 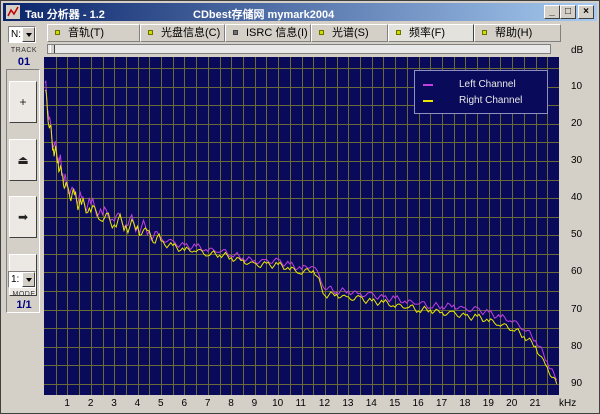 What do you see at coordinates (577, 160) in the screenshot?
I see `y-tick-label: 30` at bounding box center [577, 160].